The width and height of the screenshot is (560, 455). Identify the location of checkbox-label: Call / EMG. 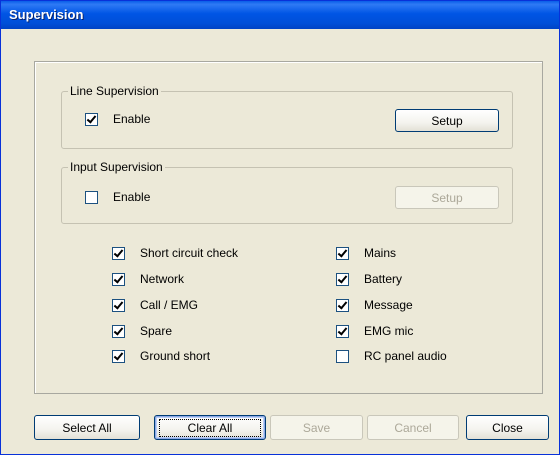
(169, 305).